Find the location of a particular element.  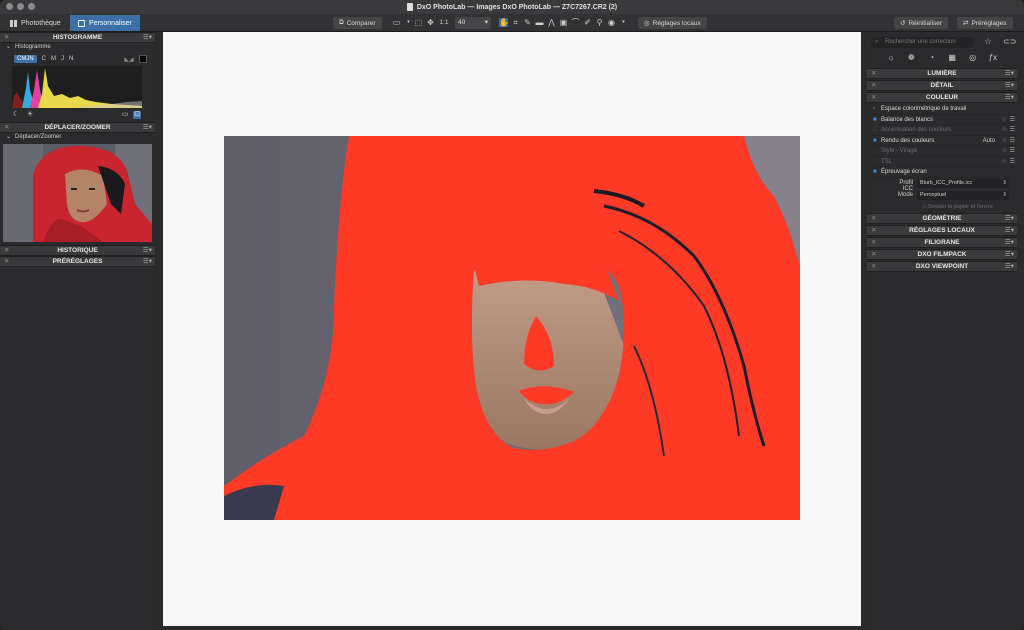

soft-proof-icon: ⊡ is located at coordinates (137, 115).